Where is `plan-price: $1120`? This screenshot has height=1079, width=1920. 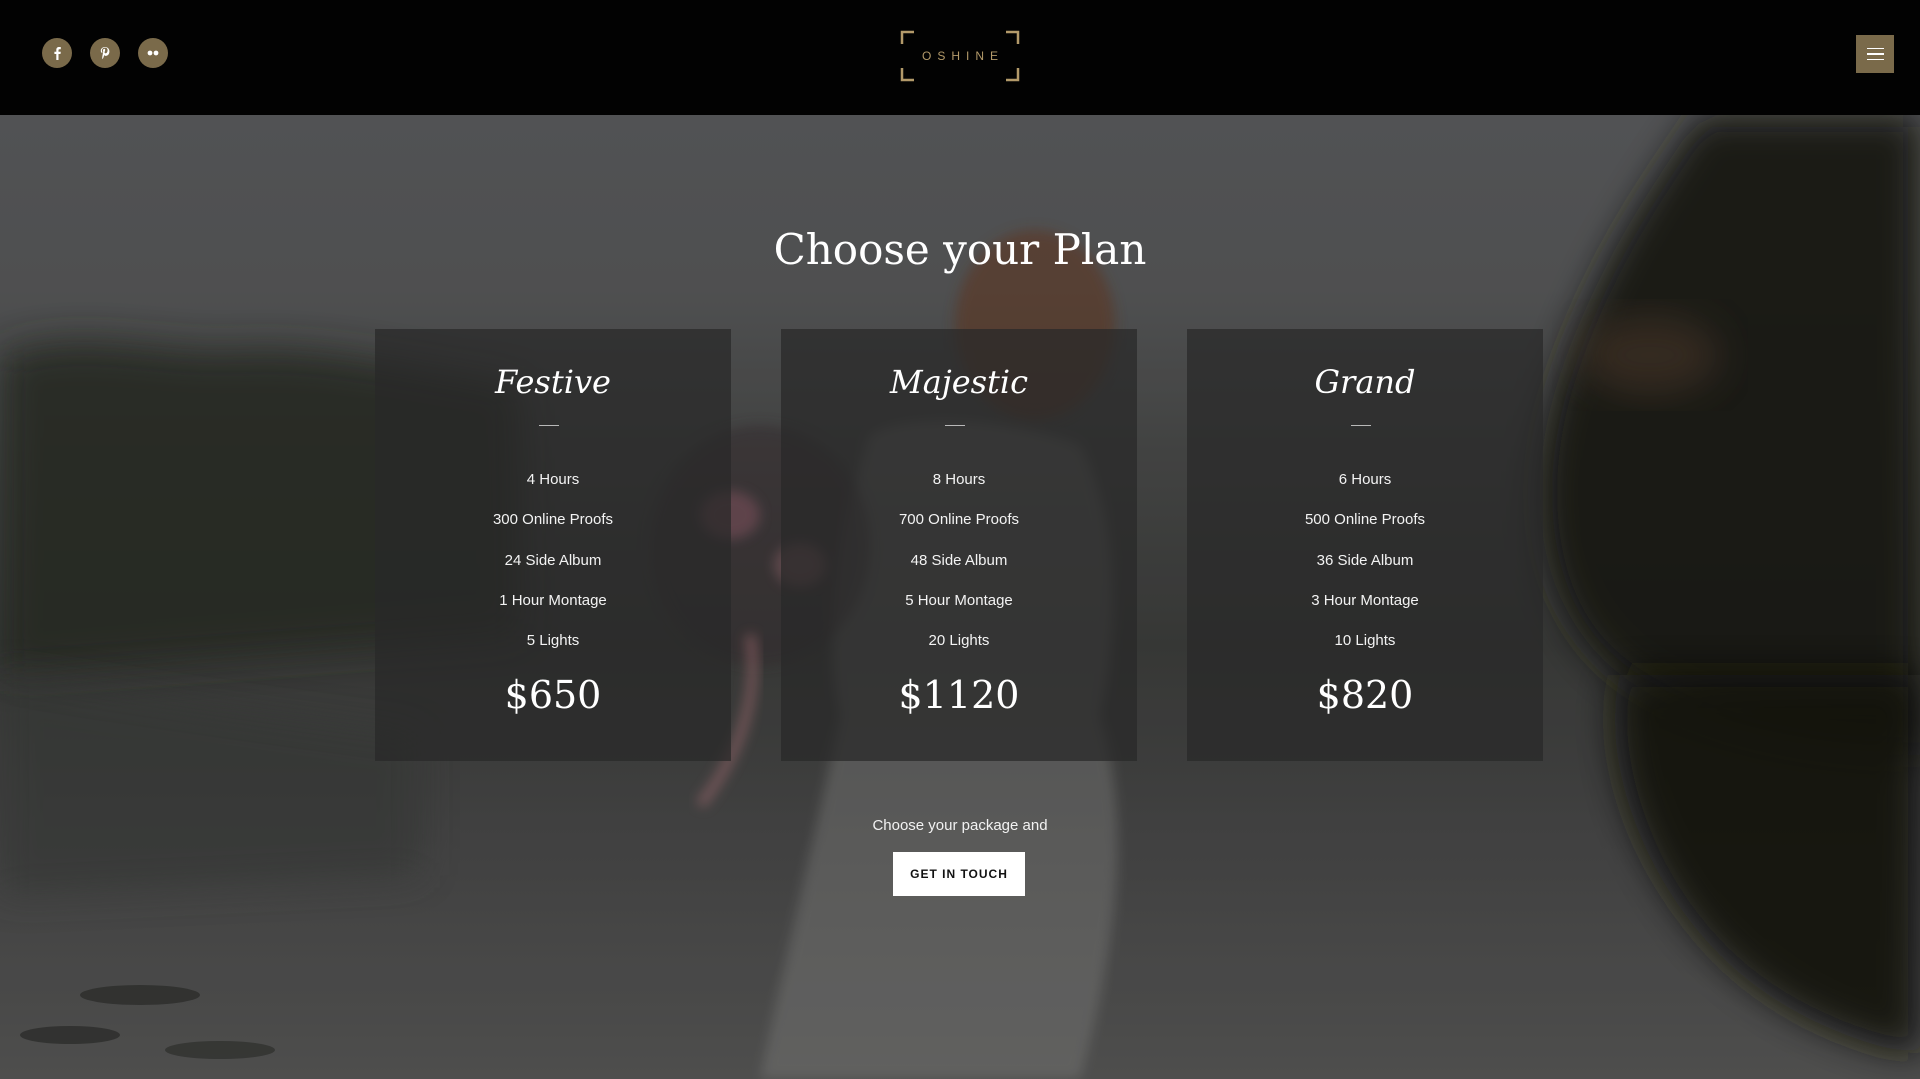
plan-price: $1120 is located at coordinates (959, 695).